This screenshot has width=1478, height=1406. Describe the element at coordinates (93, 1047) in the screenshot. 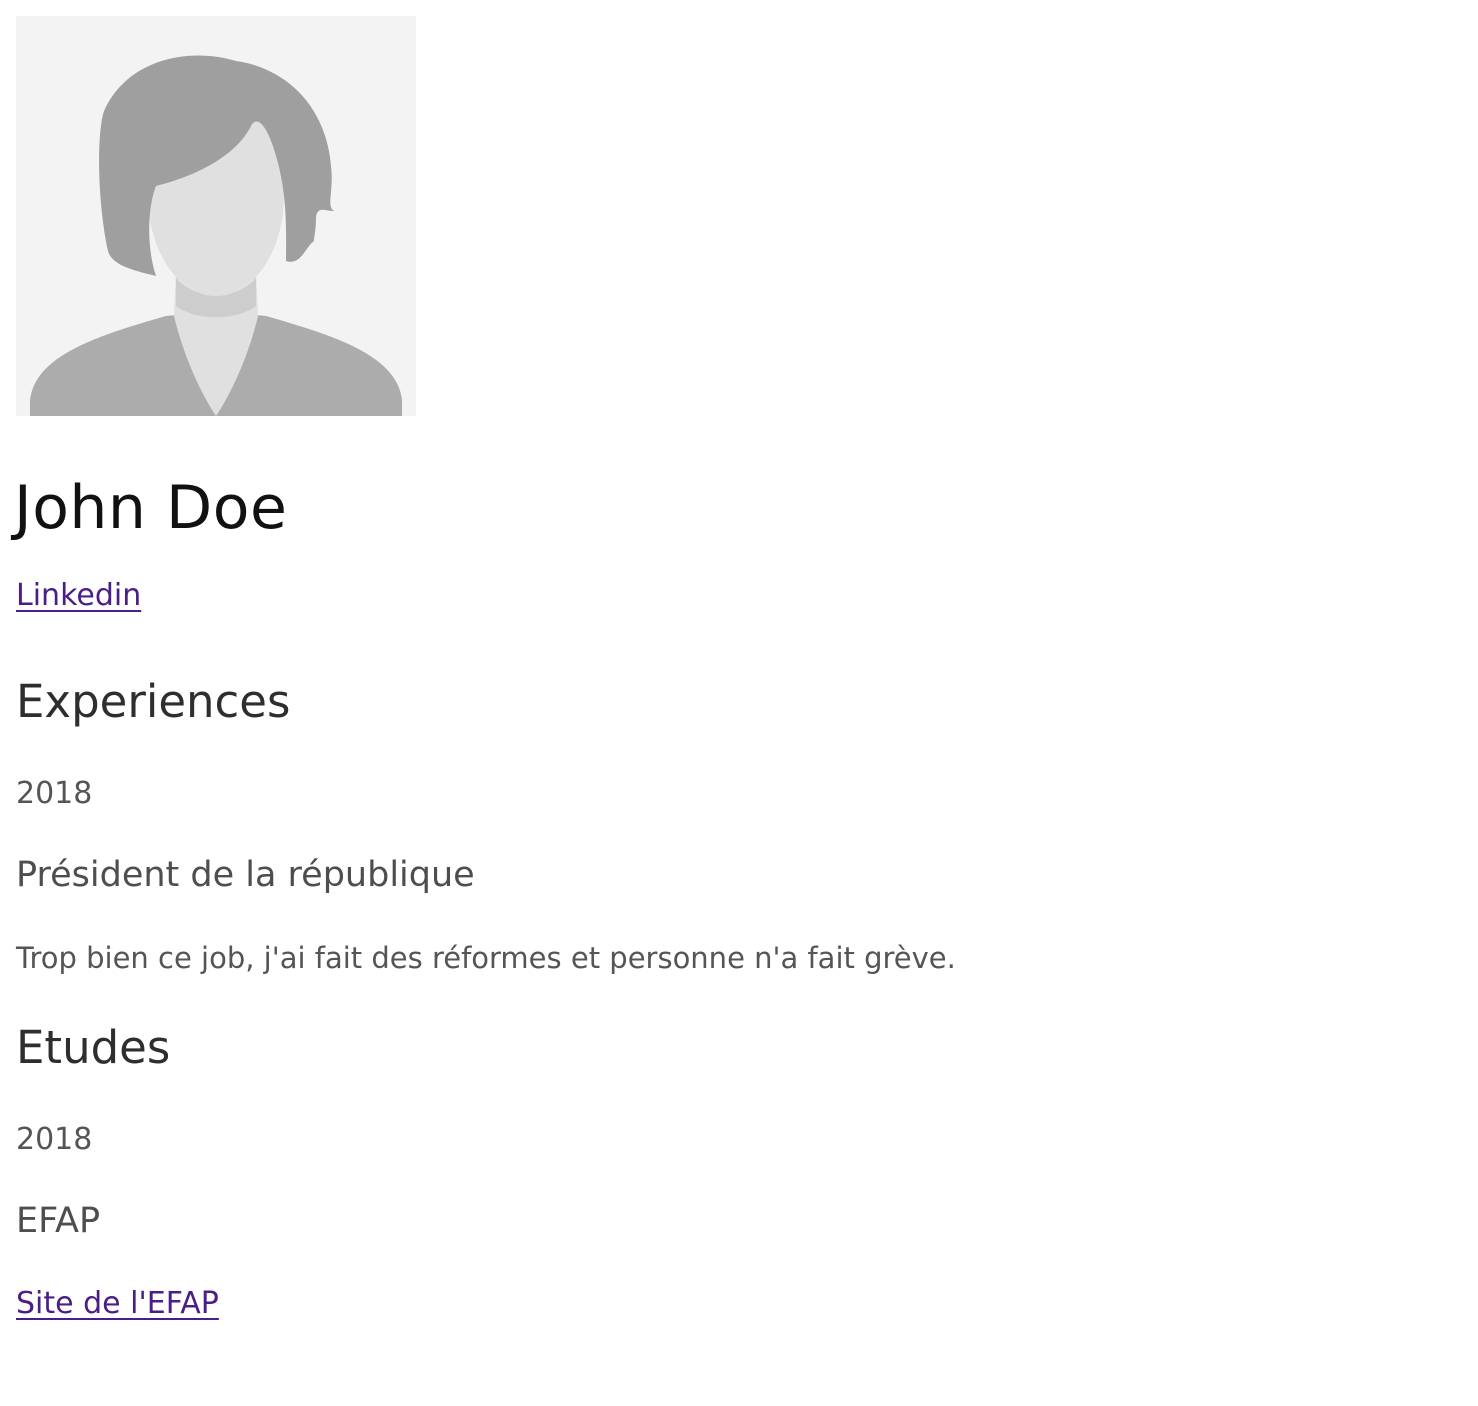

I see `studies-heading: Etudes` at that location.